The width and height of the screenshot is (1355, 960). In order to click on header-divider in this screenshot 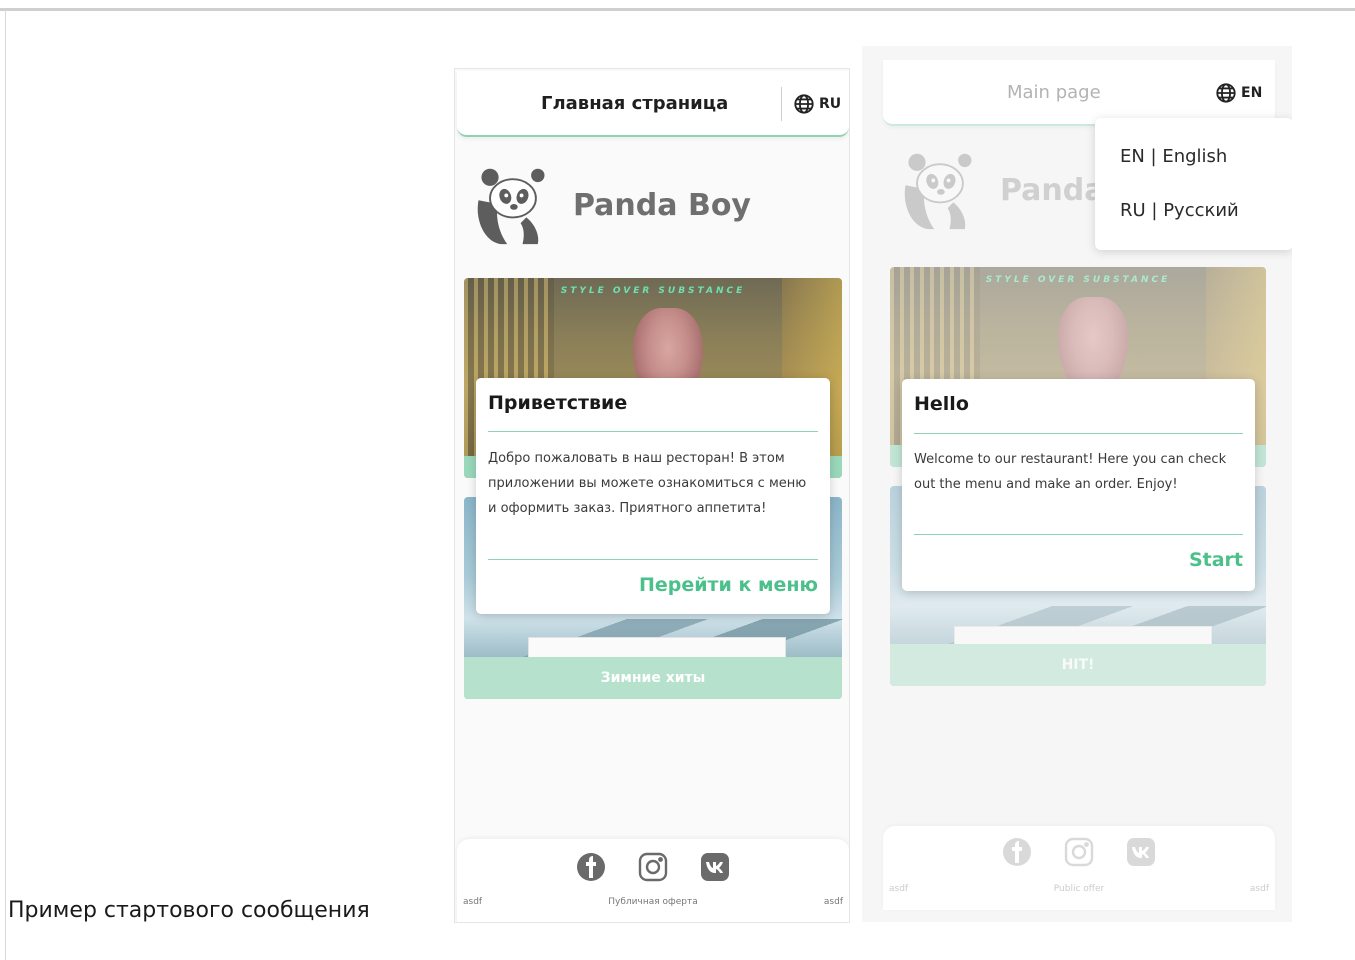, I will do `click(781, 104)`.